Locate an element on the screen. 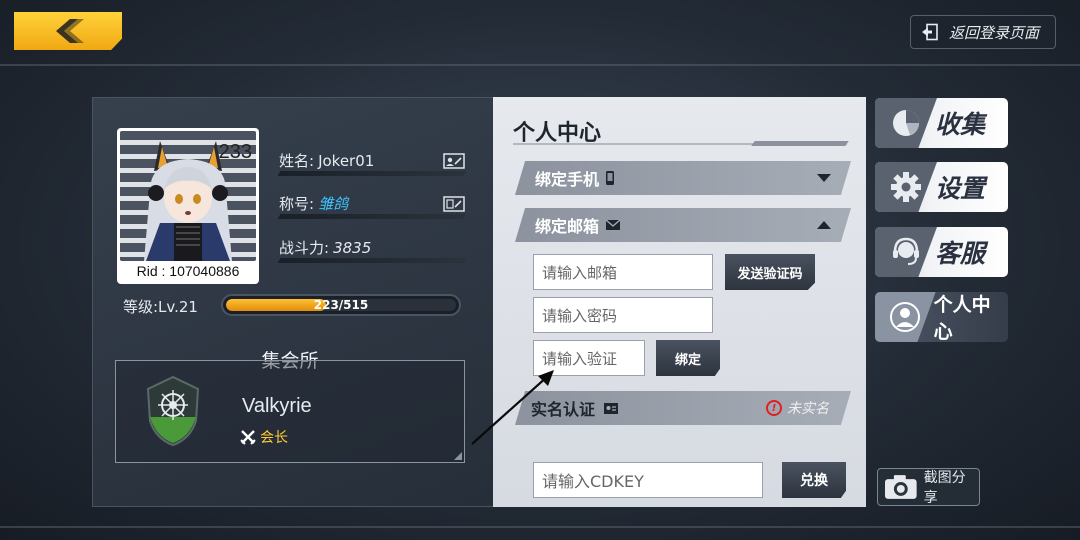  rid-label: Rid : 107040886 is located at coordinates (188, 271).